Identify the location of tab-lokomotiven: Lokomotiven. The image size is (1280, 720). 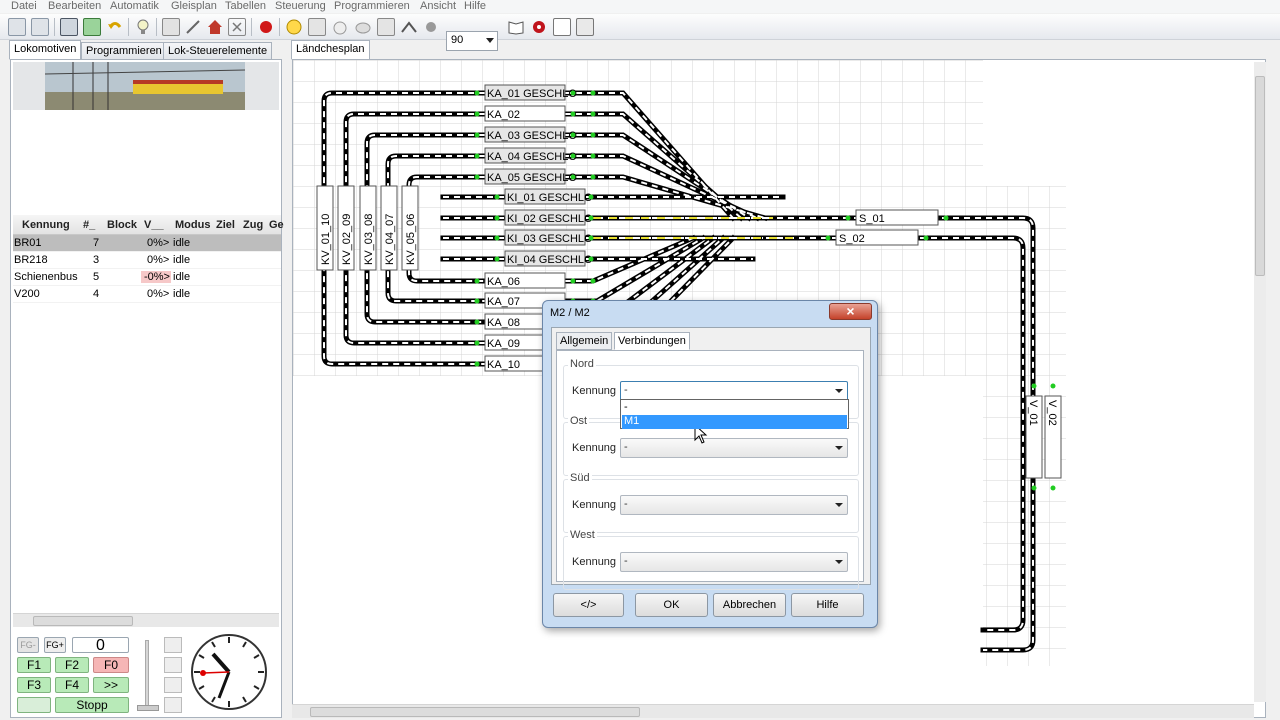
(45, 50).